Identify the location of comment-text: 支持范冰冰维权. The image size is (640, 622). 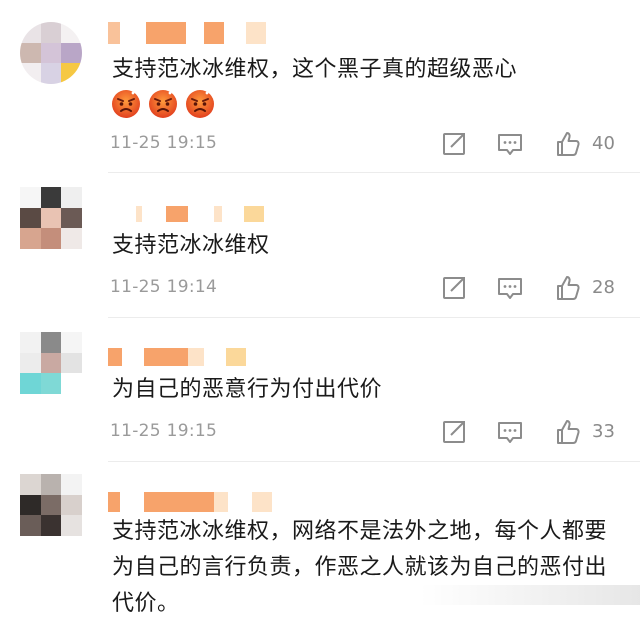
(191, 245).